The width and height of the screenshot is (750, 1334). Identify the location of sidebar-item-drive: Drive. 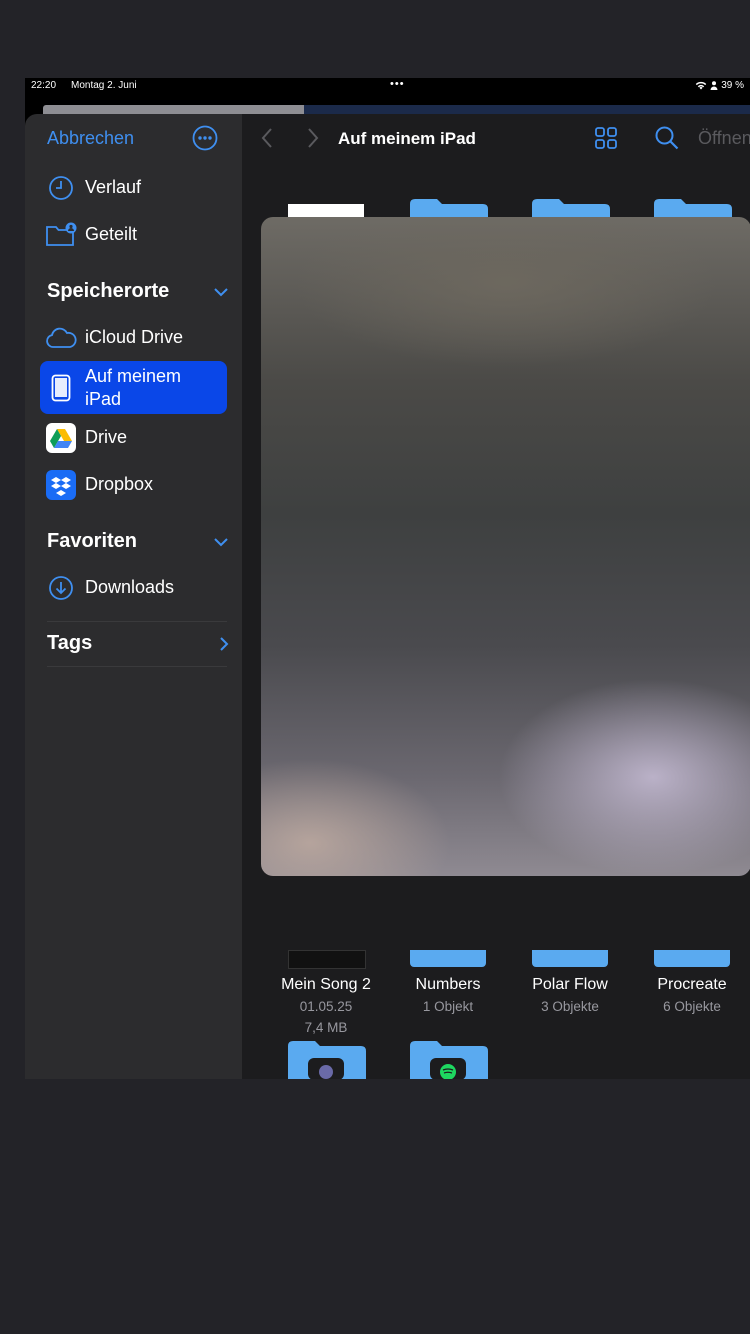
(133, 437).